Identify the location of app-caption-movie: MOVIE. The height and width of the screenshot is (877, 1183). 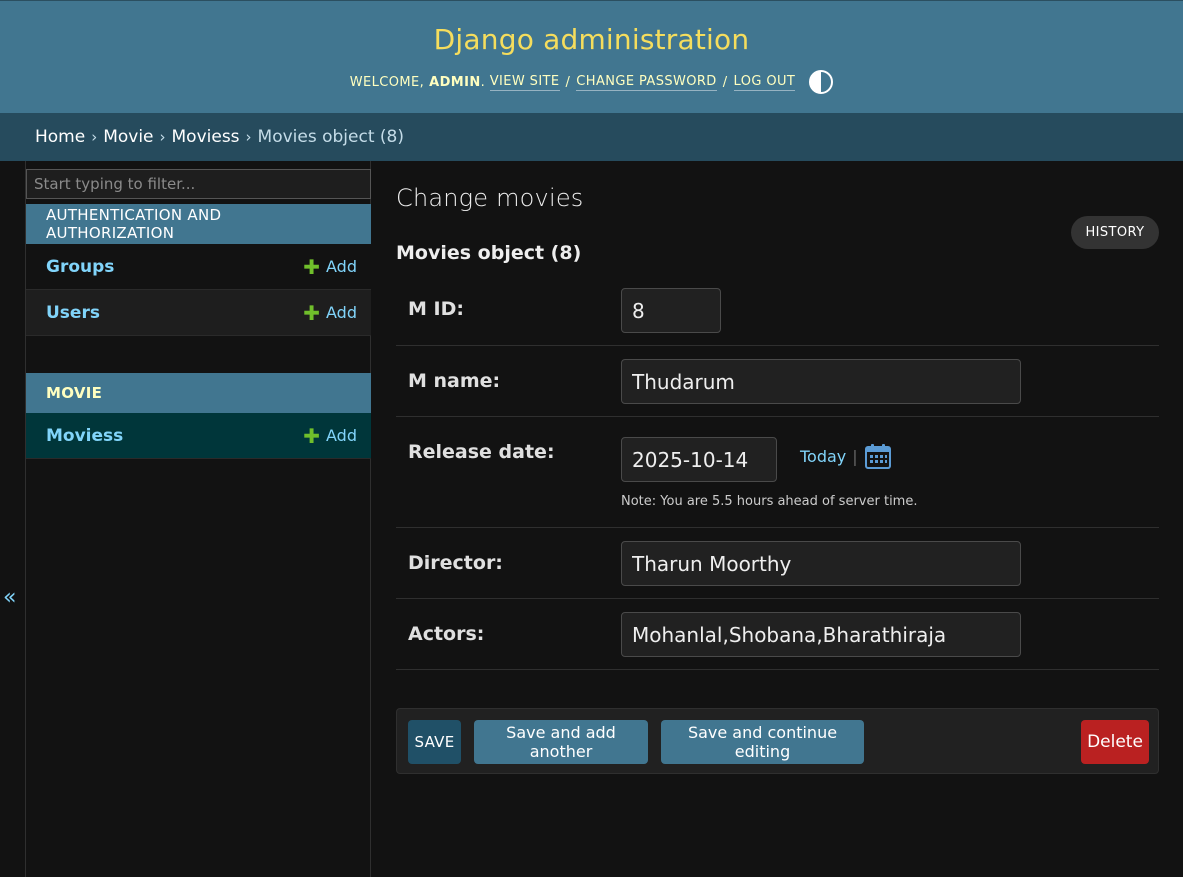
(198, 393).